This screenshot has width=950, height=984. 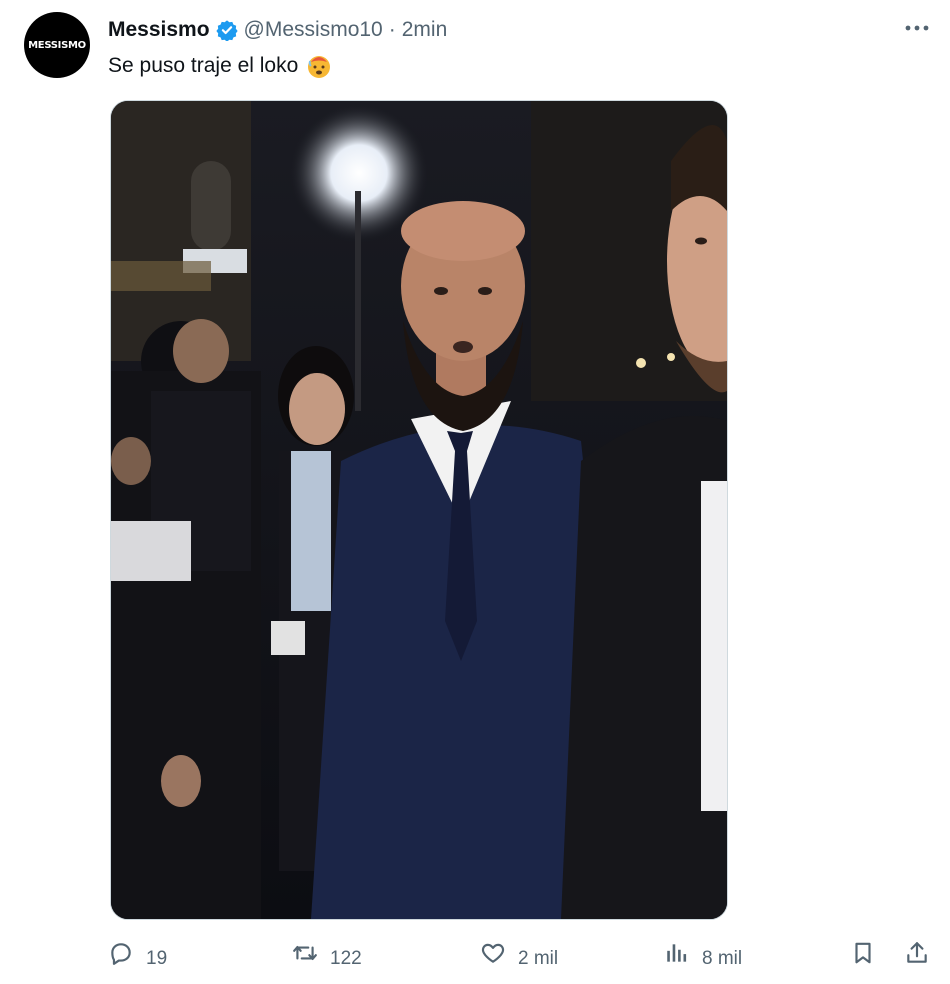 I want to click on views-button: 8 mil, so click(x=703, y=958).